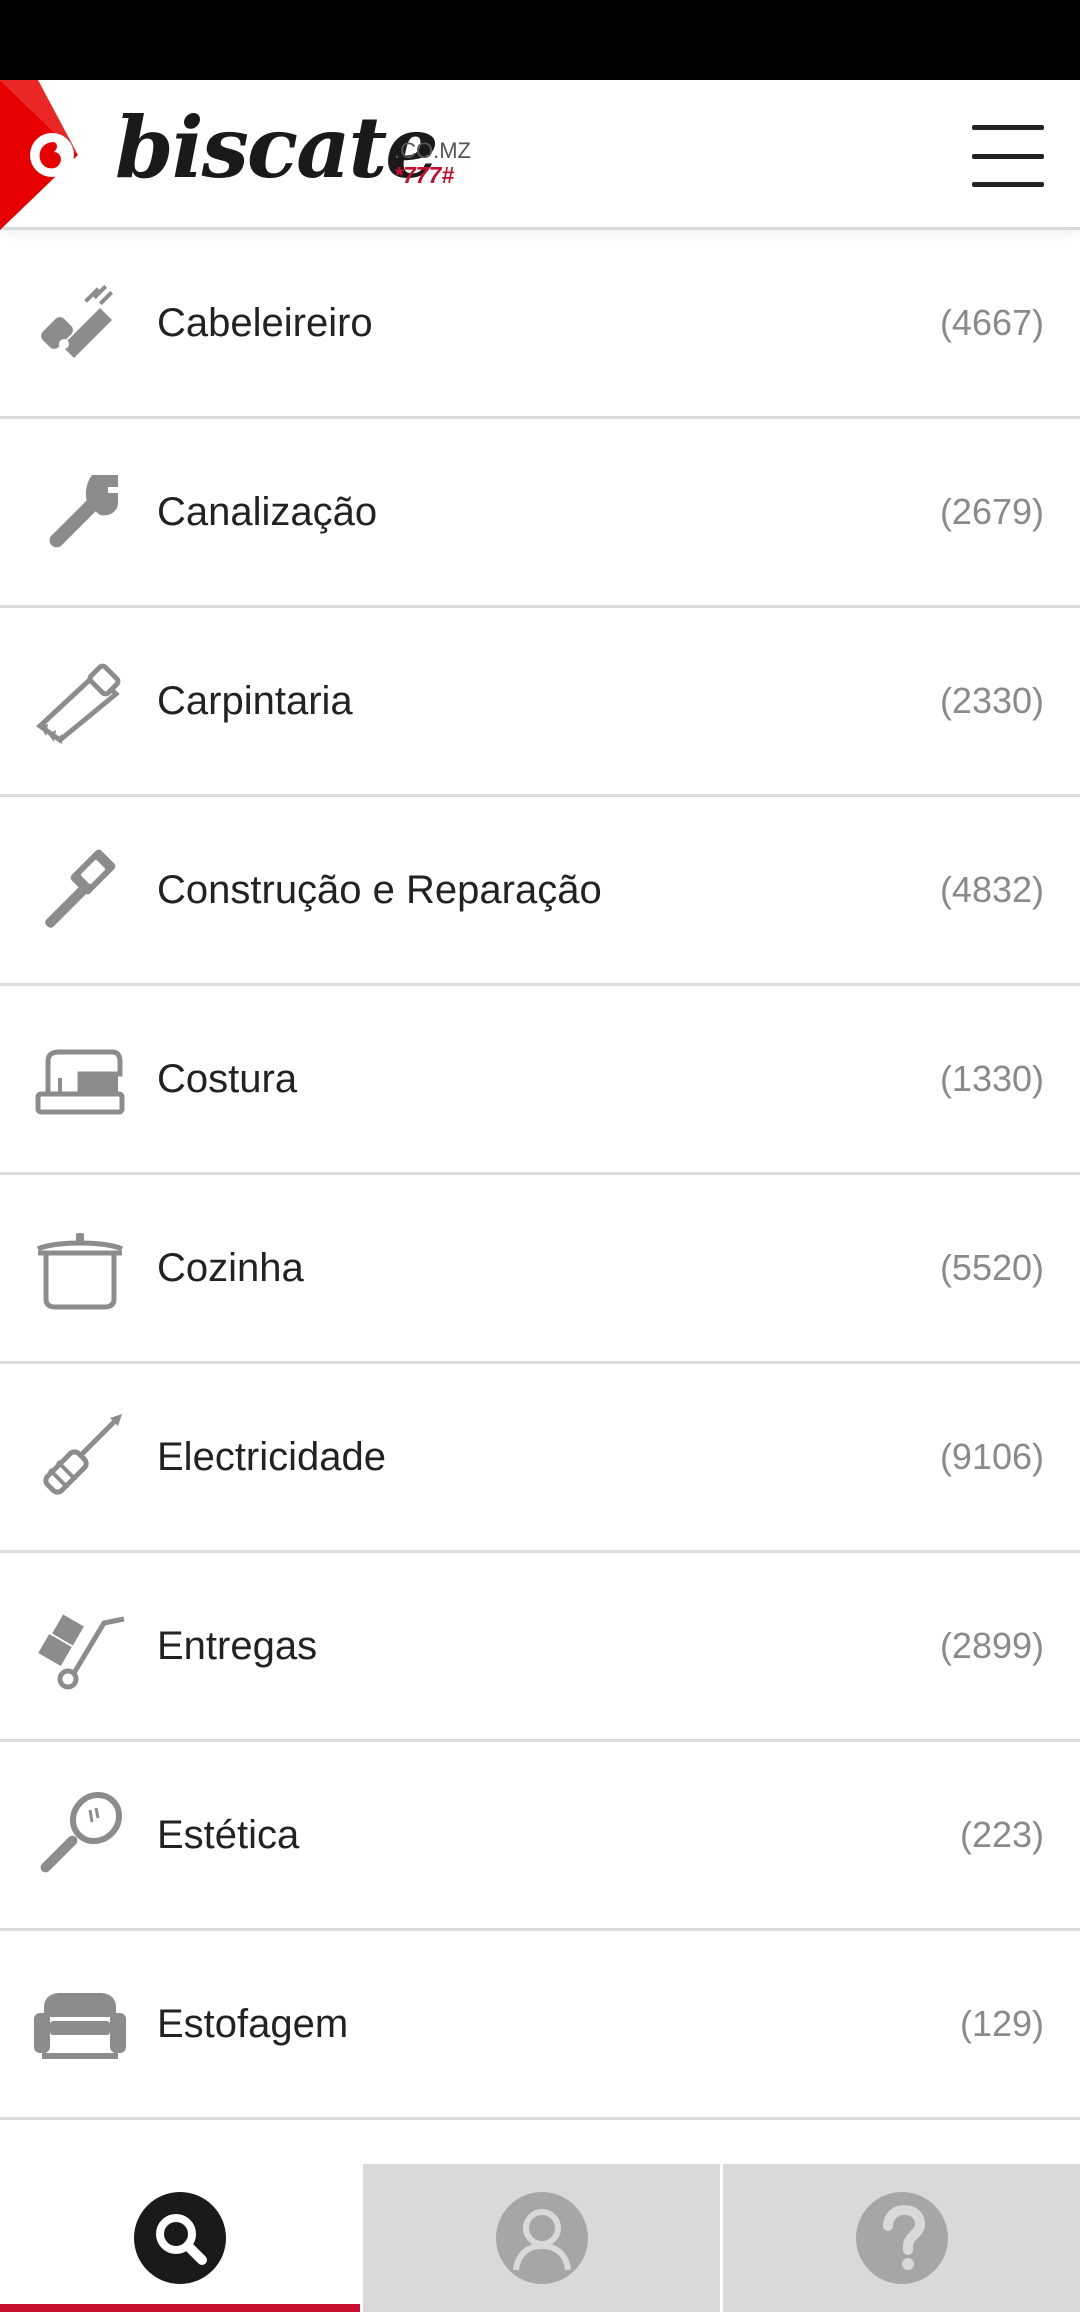  What do you see at coordinates (277, 148) in the screenshot?
I see `biscate-logo: biscate` at bounding box center [277, 148].